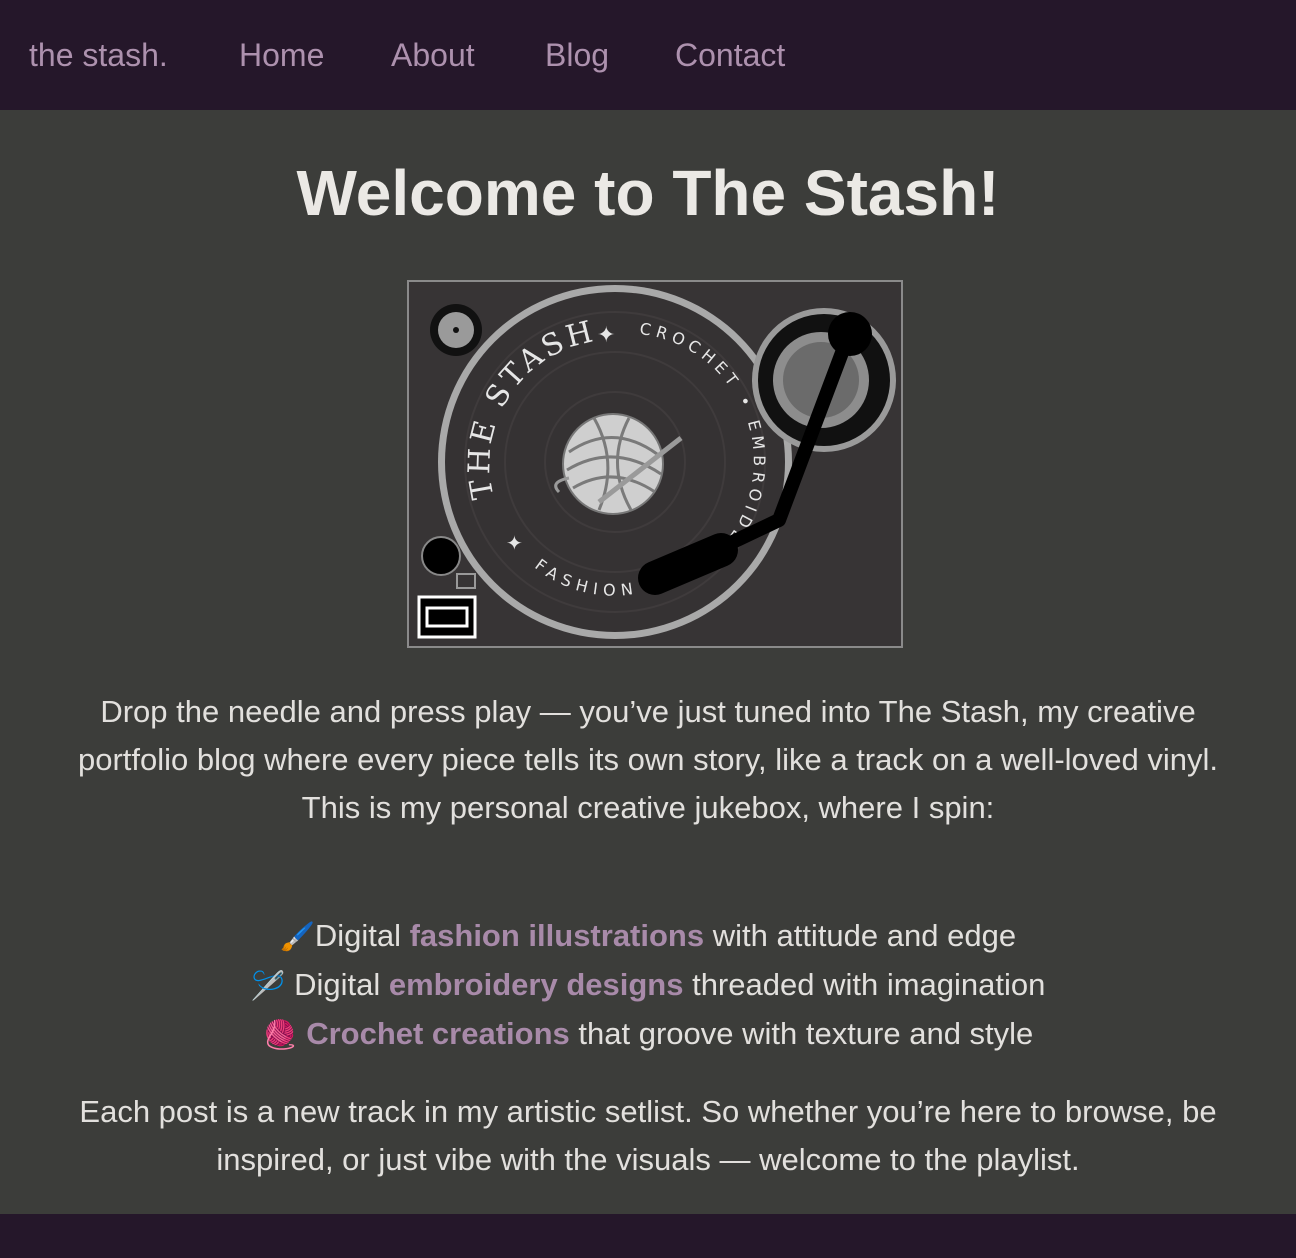  I want to click on brand-link: the stash., so click(98, 55).